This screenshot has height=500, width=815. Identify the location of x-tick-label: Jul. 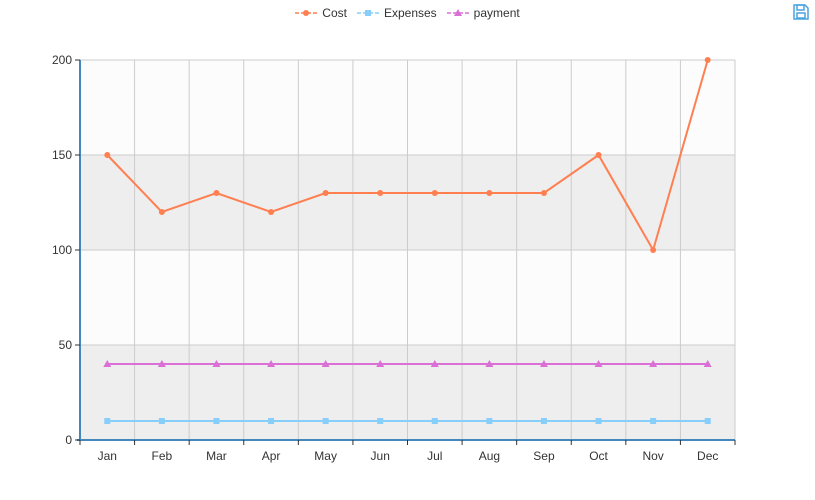
(434, 456).